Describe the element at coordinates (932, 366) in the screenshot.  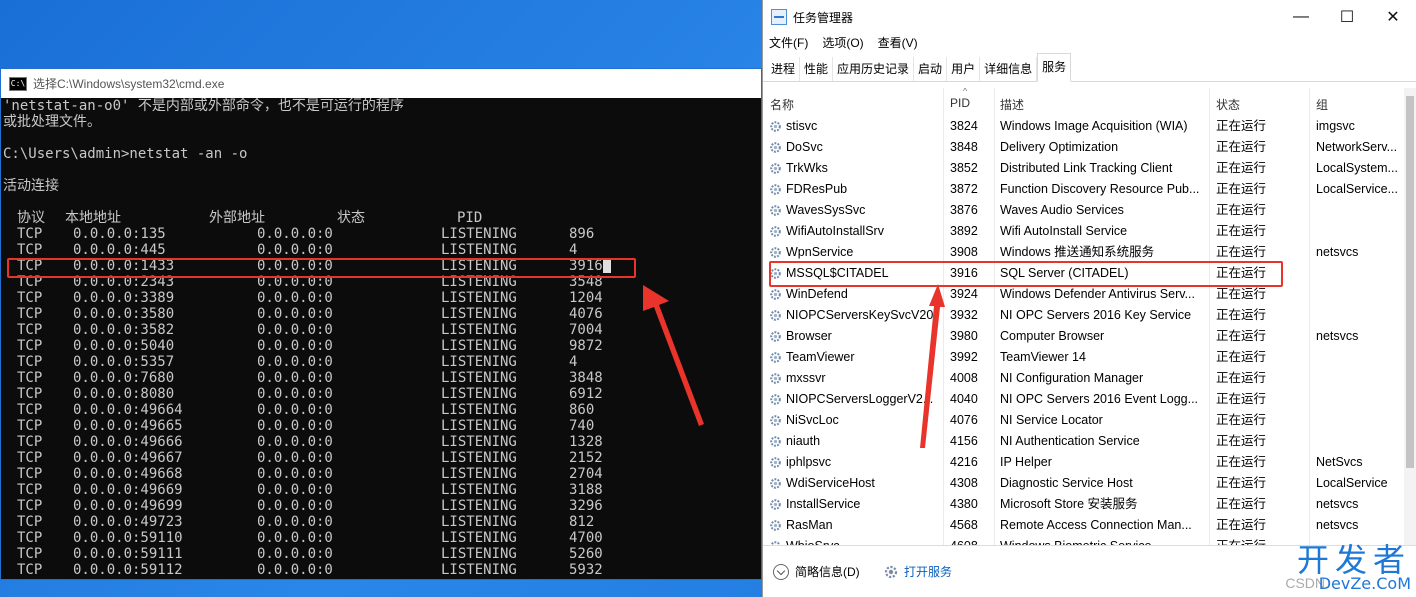
I see `arrow-to-service-icon` at that location.